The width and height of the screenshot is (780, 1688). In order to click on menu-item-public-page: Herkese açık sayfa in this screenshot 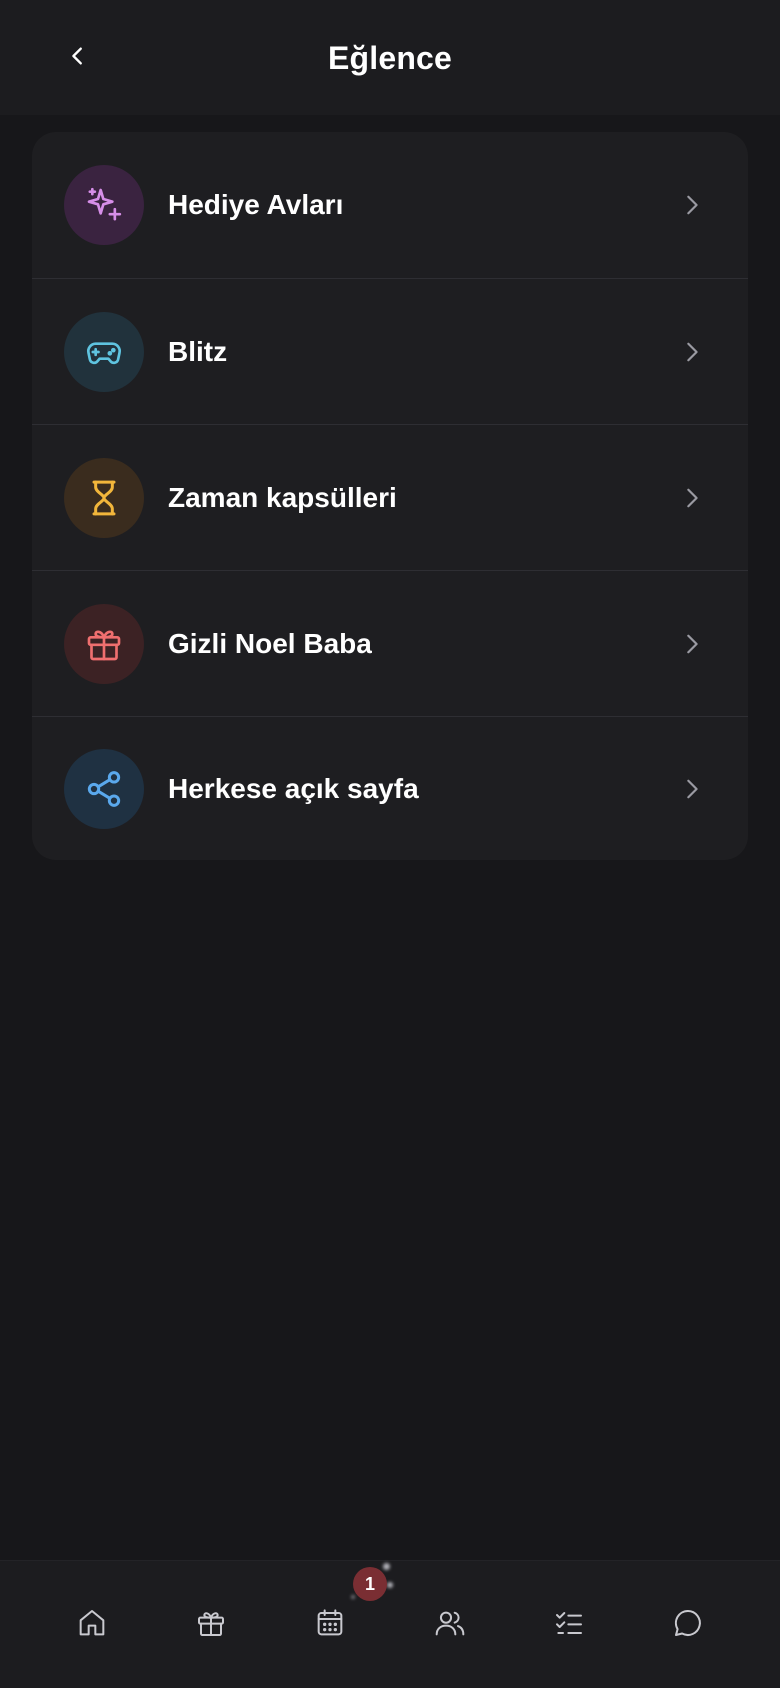, I will do `click(390, 788)`.